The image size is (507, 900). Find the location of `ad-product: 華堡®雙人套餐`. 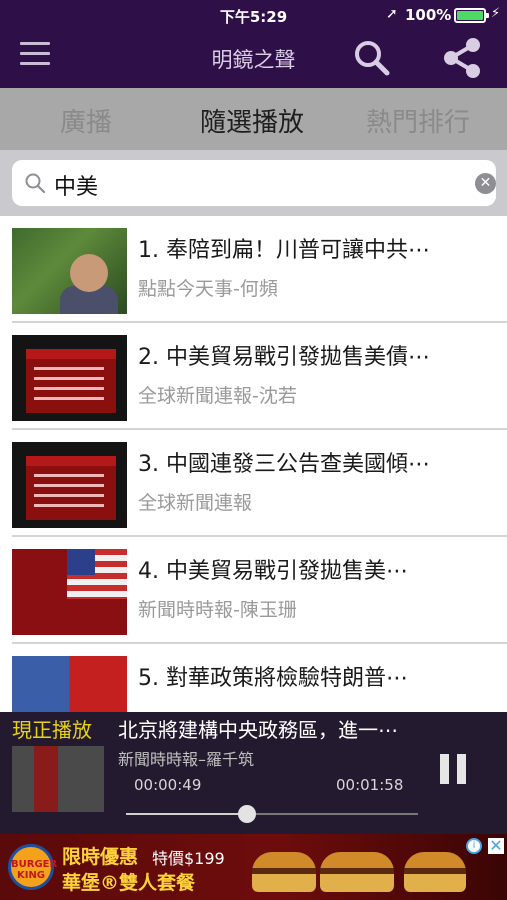

ad-product: 華堡®雙人套餐 is located at coordinates (129, 883).